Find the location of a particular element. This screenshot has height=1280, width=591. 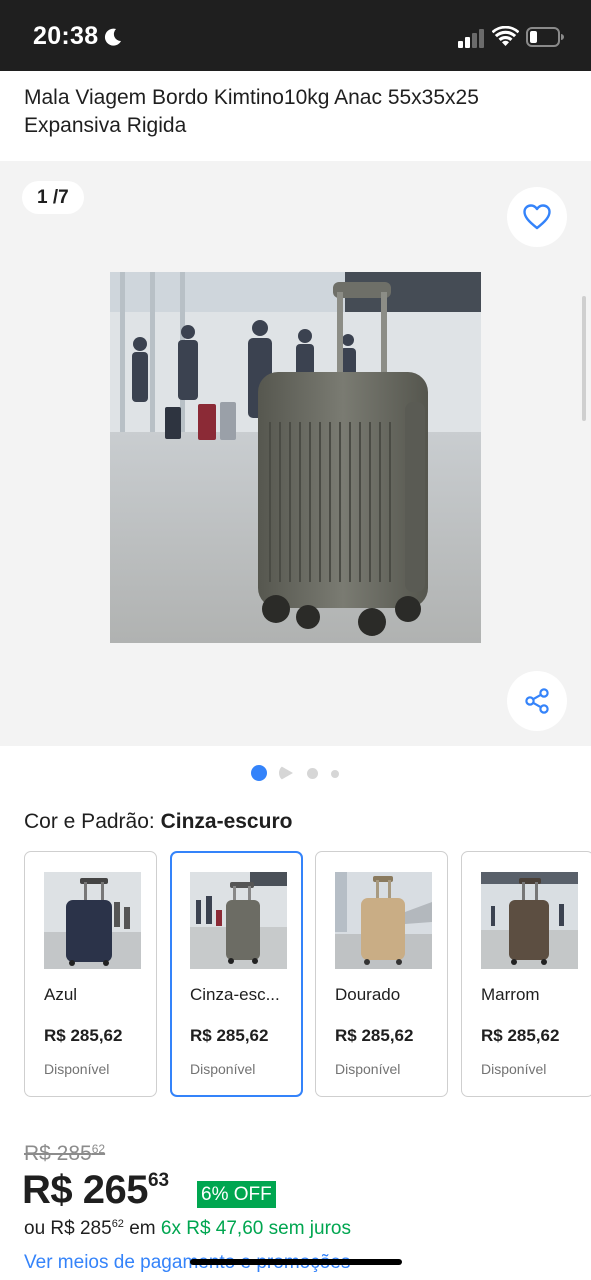

status-bar: 20:38 is located at coordinates (295, 35).